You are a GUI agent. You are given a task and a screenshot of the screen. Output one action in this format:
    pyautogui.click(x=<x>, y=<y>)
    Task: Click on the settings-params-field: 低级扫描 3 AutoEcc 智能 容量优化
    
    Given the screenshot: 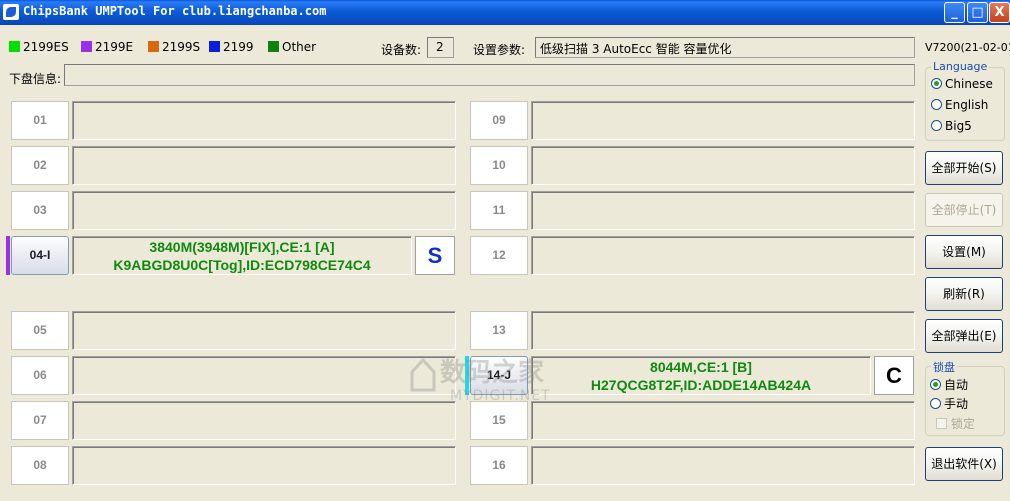 What is the action you would take?
    pyautogui.click(x=725, y=47)
    